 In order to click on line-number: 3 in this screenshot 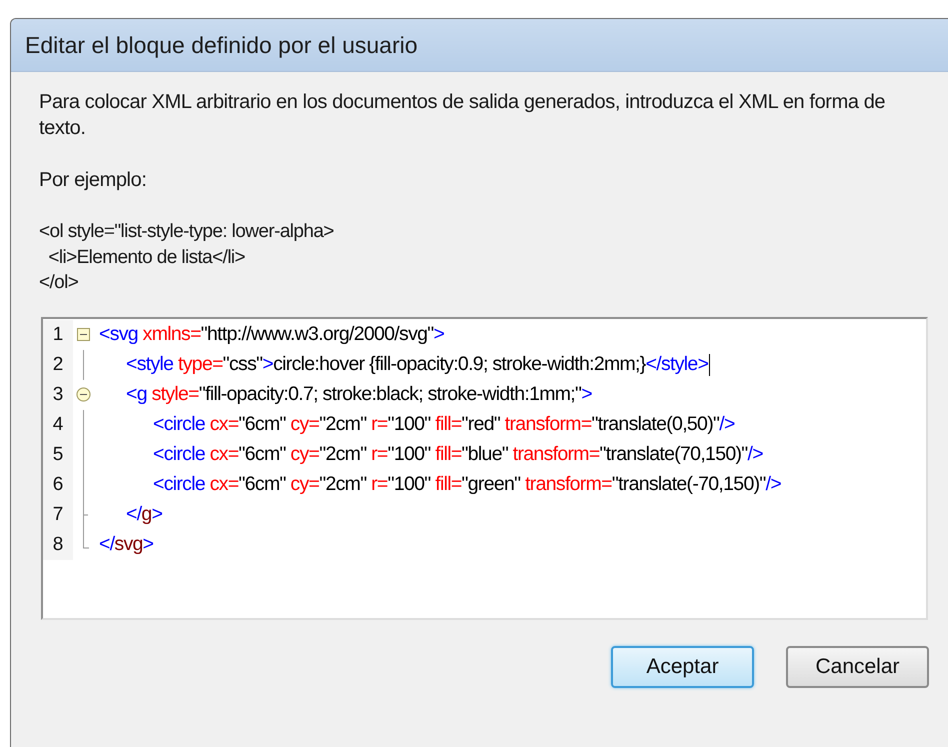, I will do `click(58, 395)`.